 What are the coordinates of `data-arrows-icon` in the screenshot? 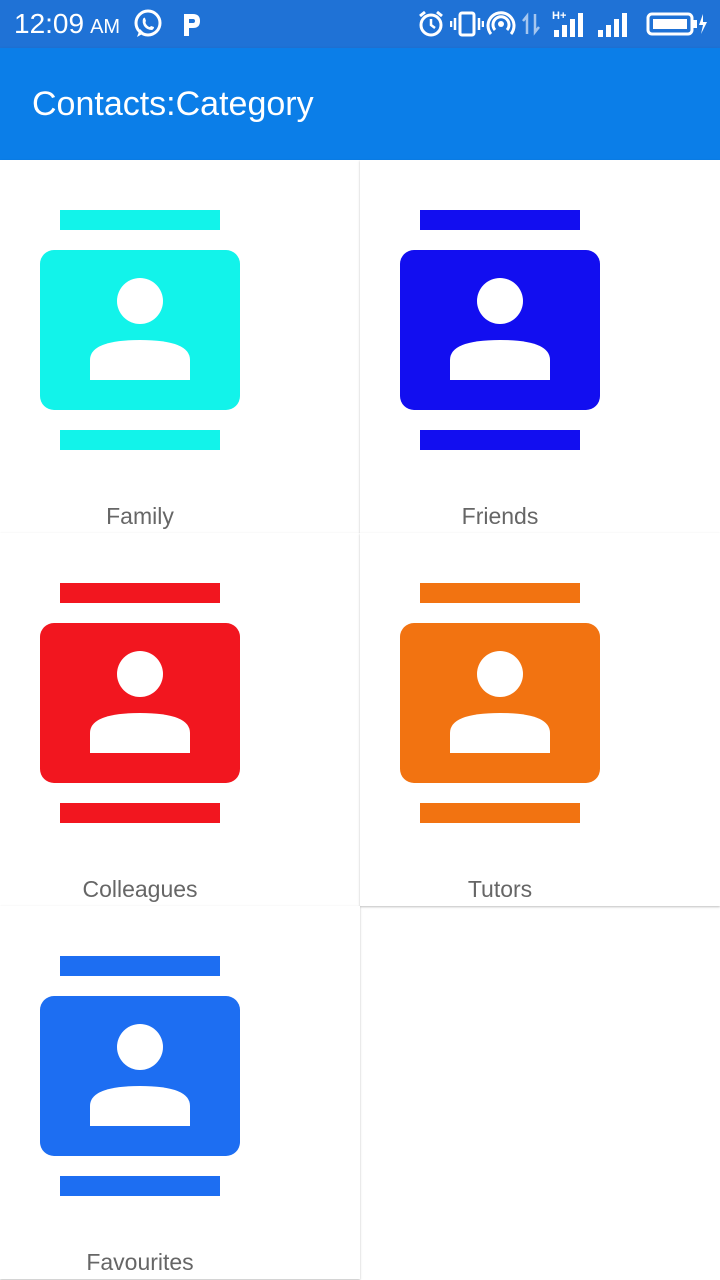 It's located at (531, 24).